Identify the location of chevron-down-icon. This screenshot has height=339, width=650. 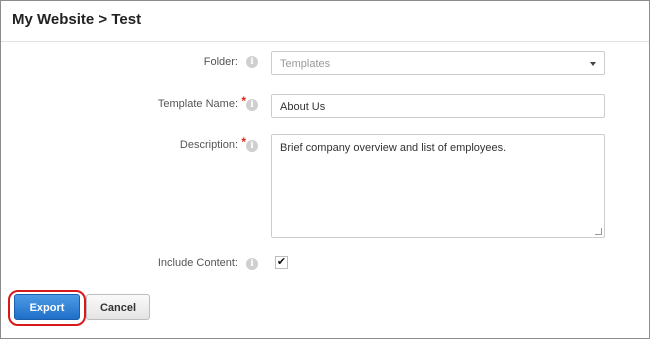
(593, 64).